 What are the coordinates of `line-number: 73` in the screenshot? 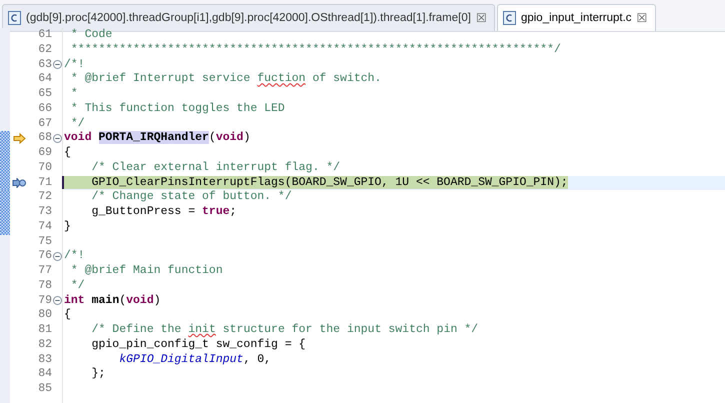 It's located at (45, 211).